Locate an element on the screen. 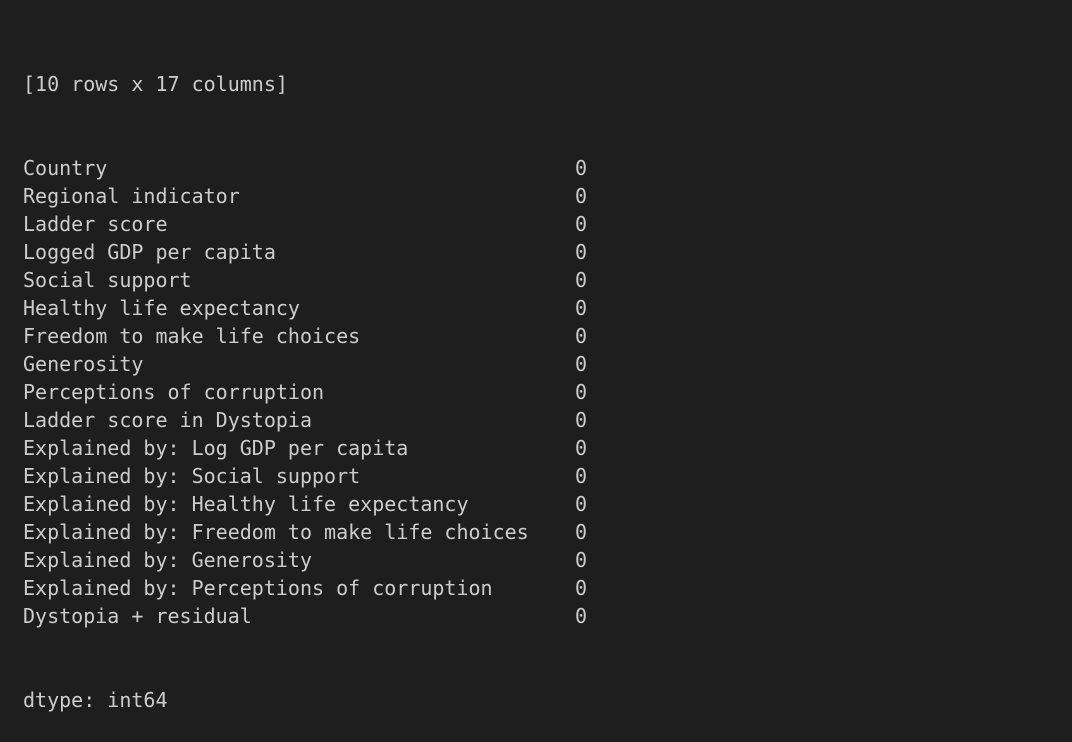  series-row: Generosity 0 is located at coordinates (311, 364).